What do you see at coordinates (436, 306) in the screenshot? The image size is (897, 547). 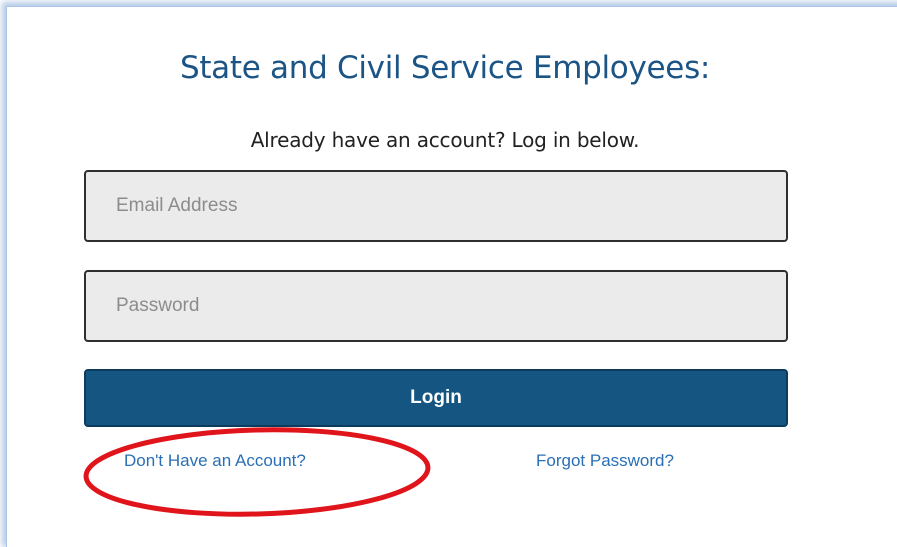 I see `password-field` at bounding box center [436, 306].